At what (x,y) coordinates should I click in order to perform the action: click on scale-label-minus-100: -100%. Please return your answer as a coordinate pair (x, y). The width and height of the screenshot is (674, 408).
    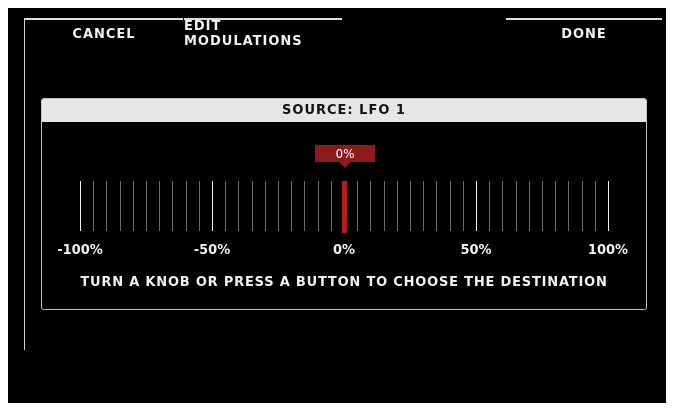
    Looking at the image, I should click on (80, 250).